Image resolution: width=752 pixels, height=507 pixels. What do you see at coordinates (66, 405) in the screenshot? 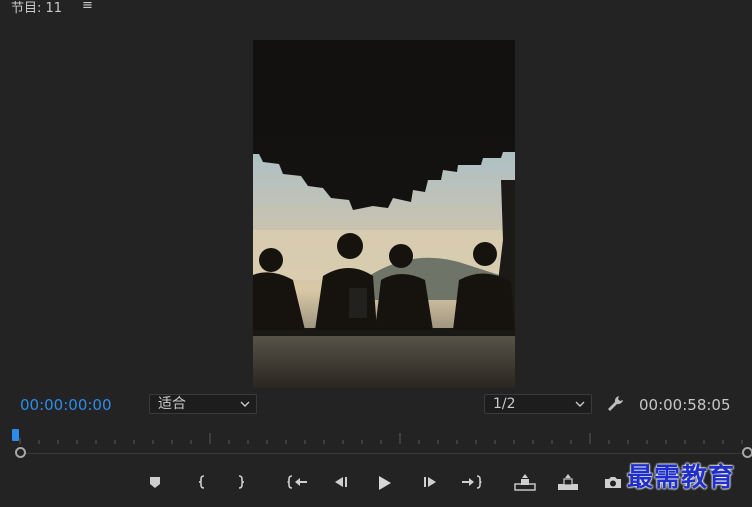
I see `current-timecode: 00:00:00:00` at bounding box center [66, 405].